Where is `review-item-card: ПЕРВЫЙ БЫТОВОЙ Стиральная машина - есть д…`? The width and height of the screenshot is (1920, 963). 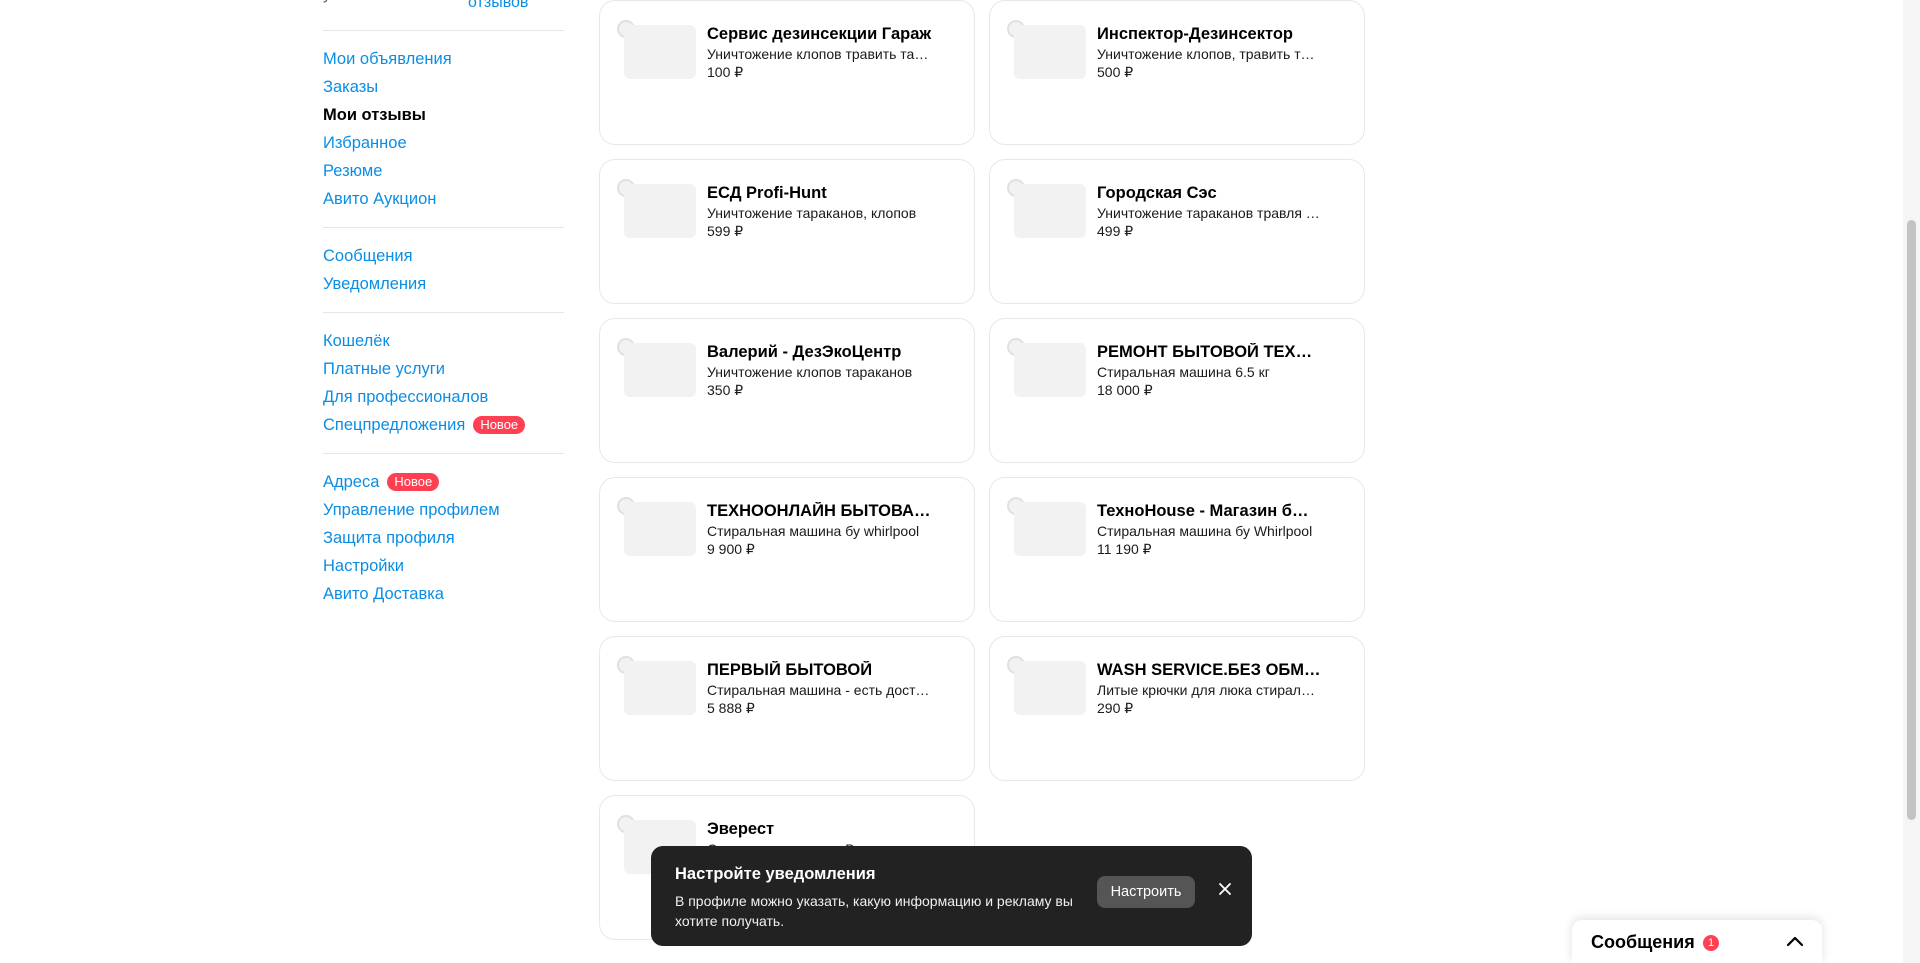 review-item-card: ПЕРВЫЙ БЫТОВОЙ Стиральная машина - есть д… is located at coordinates (787, 708).